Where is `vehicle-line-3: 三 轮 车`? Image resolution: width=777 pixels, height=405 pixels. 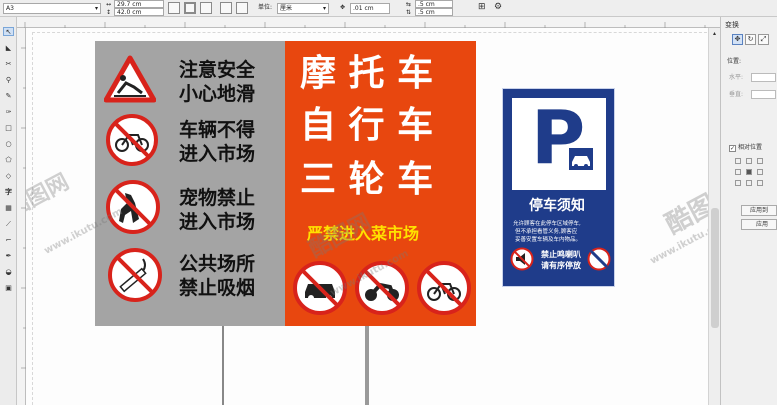
vehicle-line-3: 三 轮 车 is located at coordinates (367, 179).